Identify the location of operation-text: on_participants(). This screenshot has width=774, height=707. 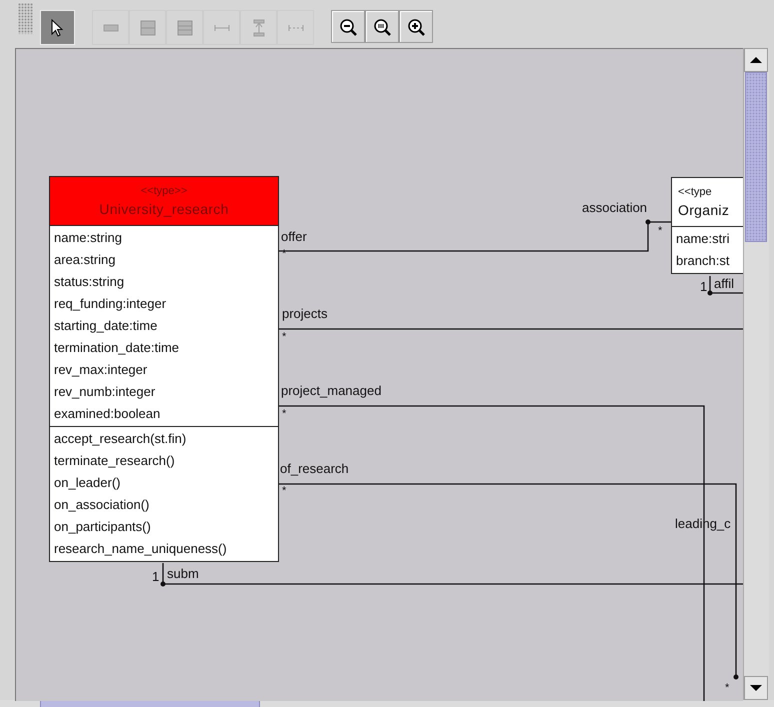
(103, 527).